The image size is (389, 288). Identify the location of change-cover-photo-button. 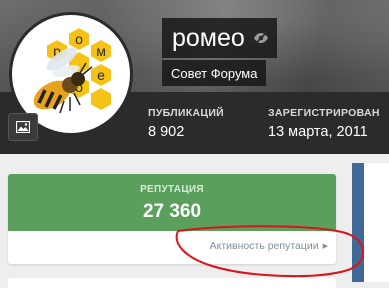
(23, 127).